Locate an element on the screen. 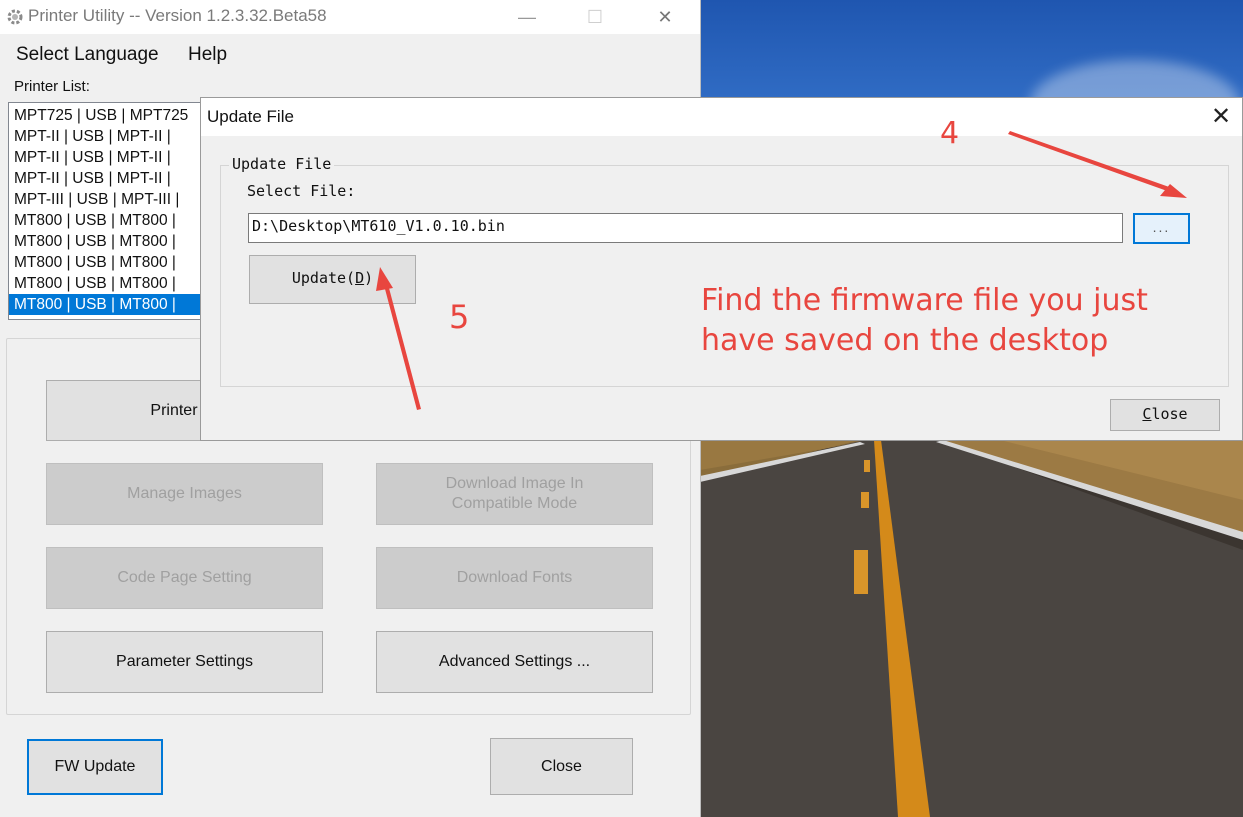 The image size is (1243, 817). instruction-line-1: Find the firmware file you just is located at coordinates (924, 300).